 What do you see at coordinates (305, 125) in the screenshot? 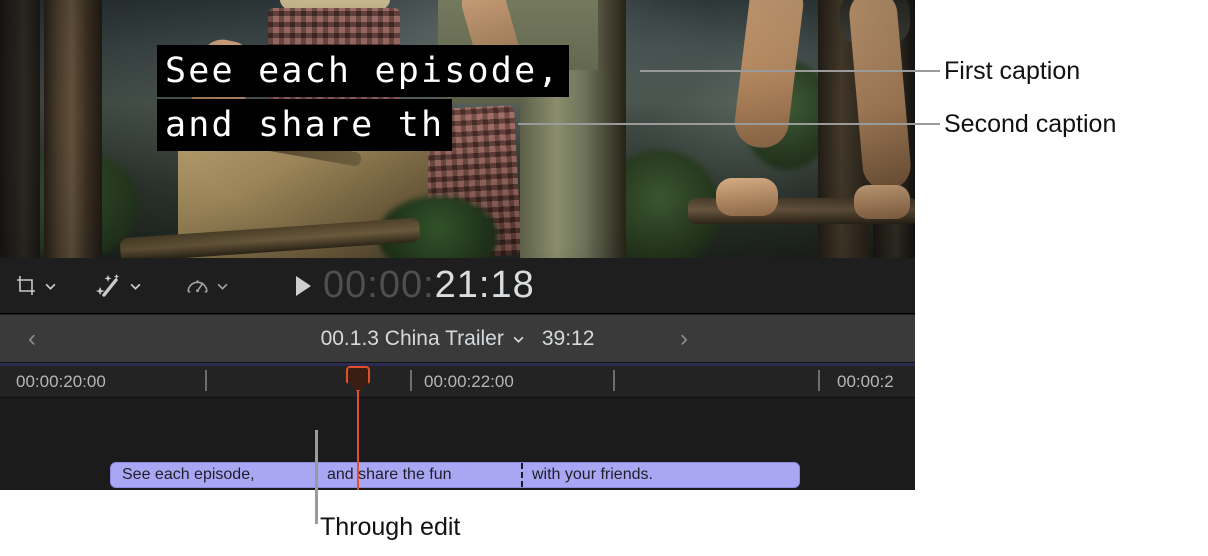
I see `caption-overlay-line-2: and share th` at bounding box center [305, 125].